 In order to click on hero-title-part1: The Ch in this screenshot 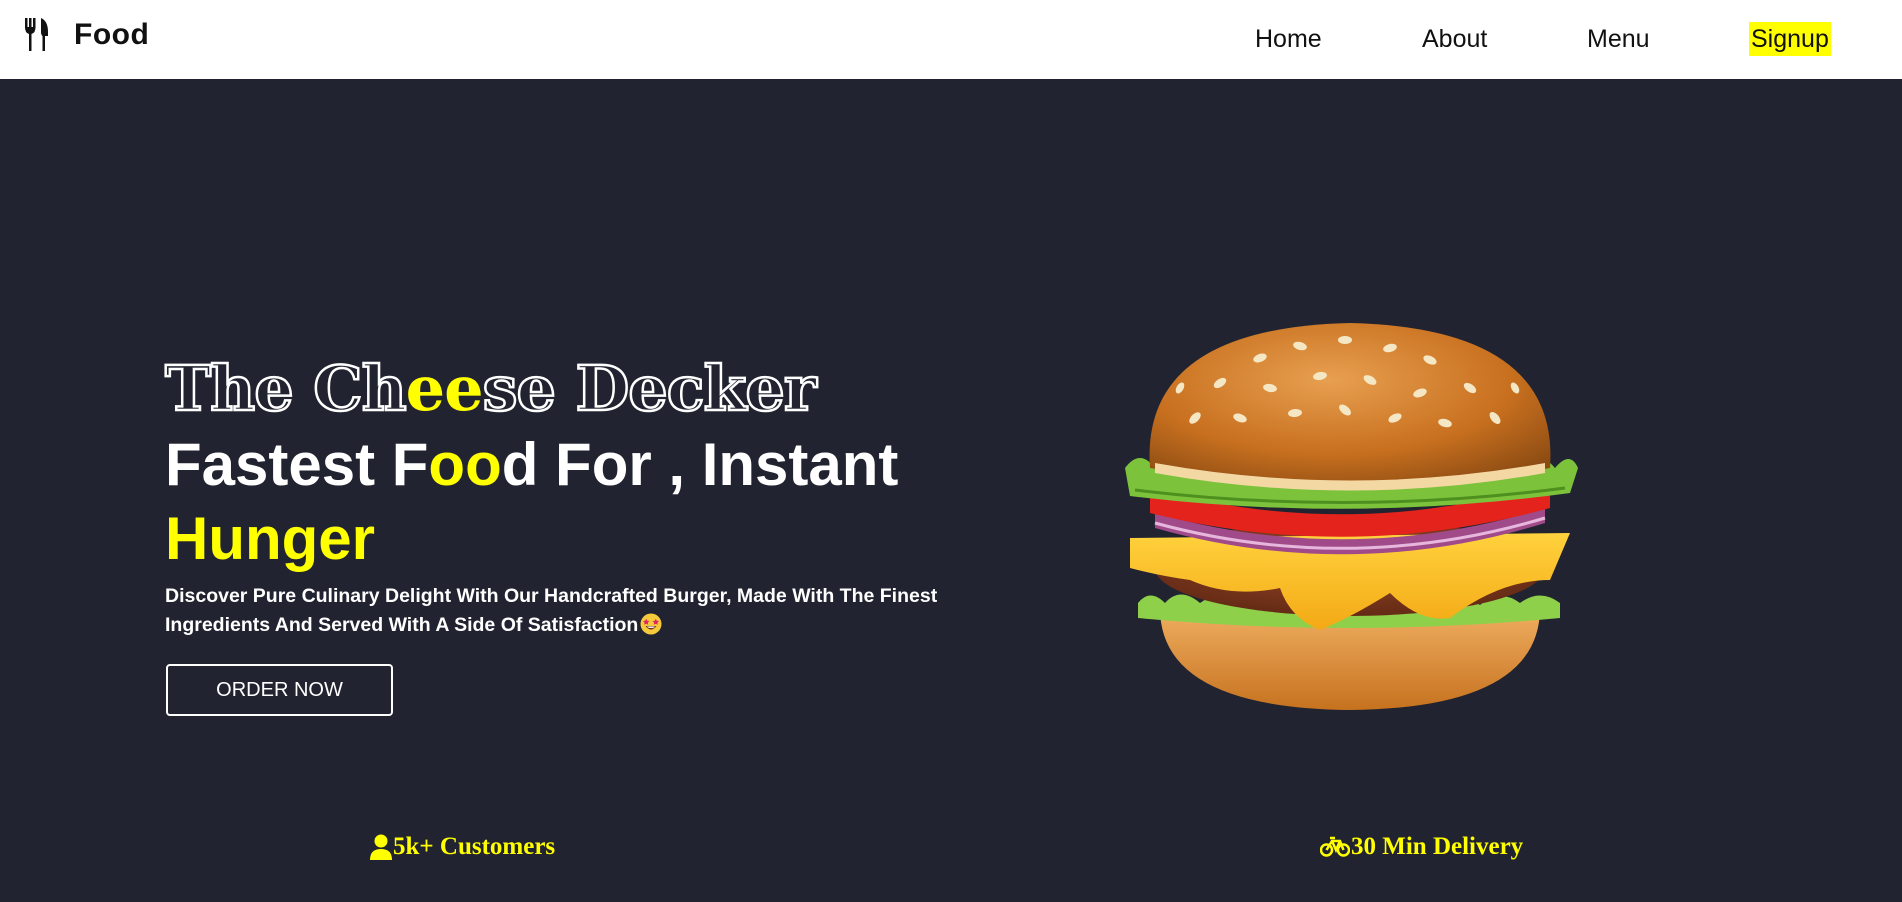, I will do `click(286, 389)`.